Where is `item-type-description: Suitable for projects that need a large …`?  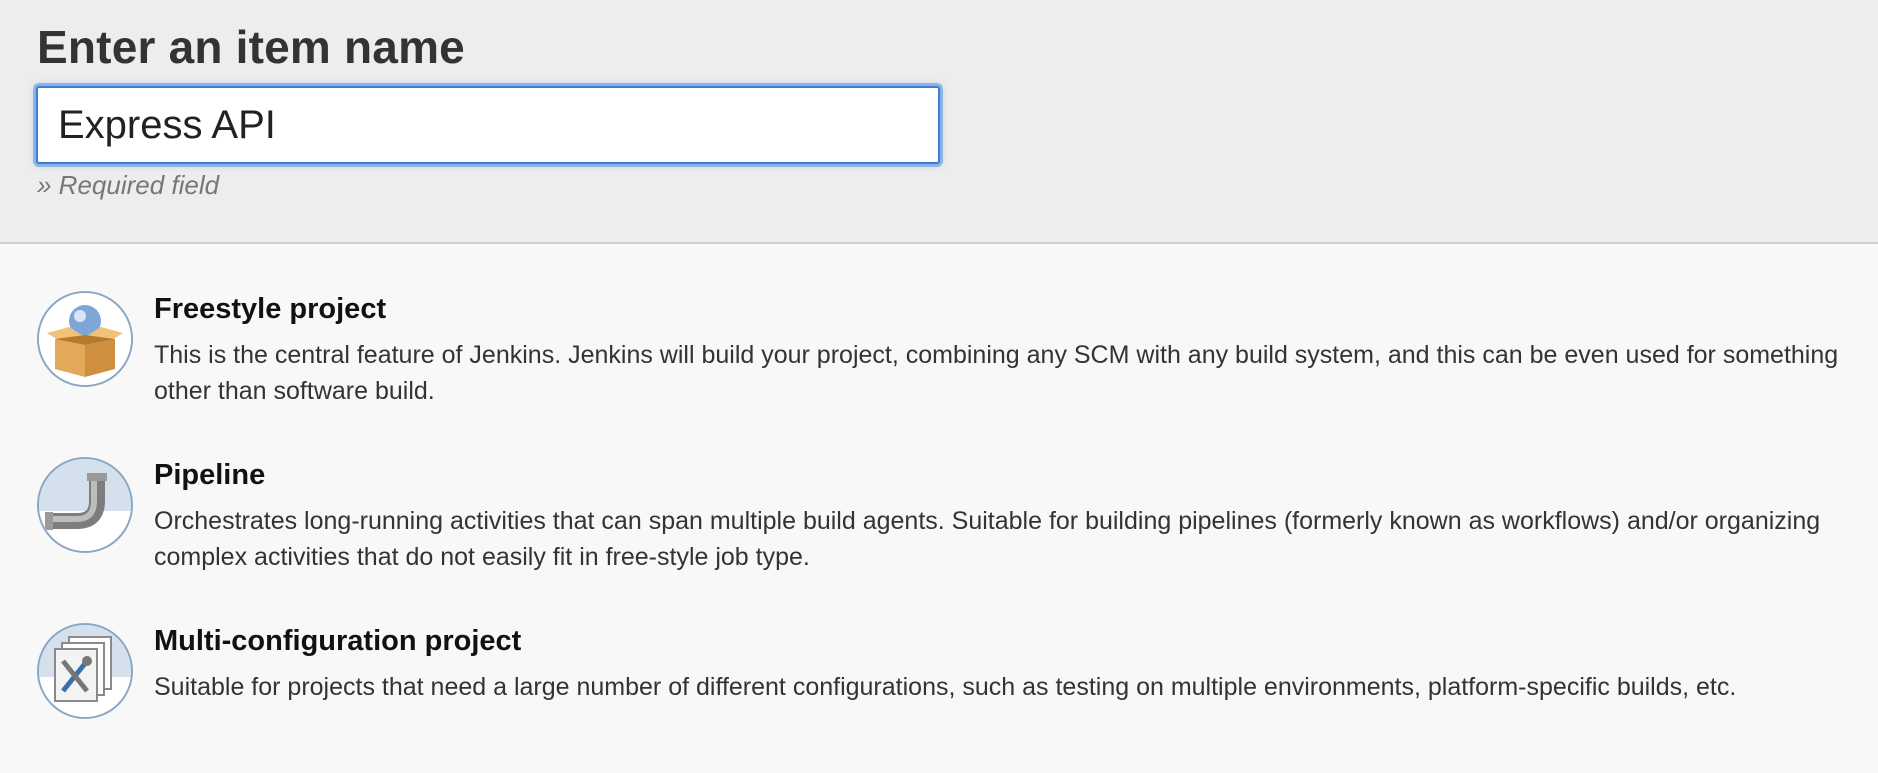
item-type-description: Suitable for projects that need a large … is located at coordinates (945, 687).